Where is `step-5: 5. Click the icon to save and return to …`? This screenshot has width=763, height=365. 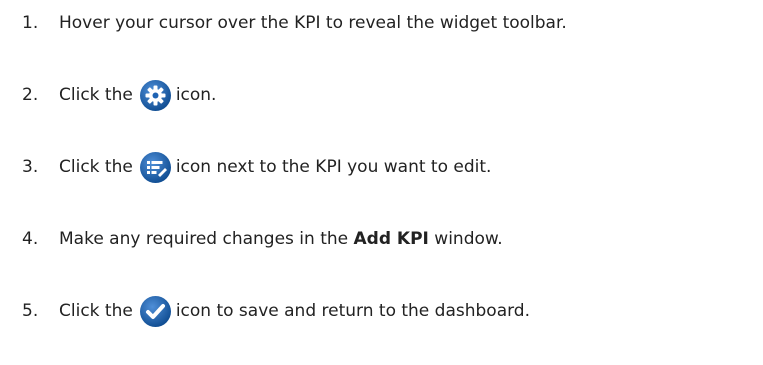 step-5: 5. Click the icon to save and return to … is located at coordinates (276, 311).